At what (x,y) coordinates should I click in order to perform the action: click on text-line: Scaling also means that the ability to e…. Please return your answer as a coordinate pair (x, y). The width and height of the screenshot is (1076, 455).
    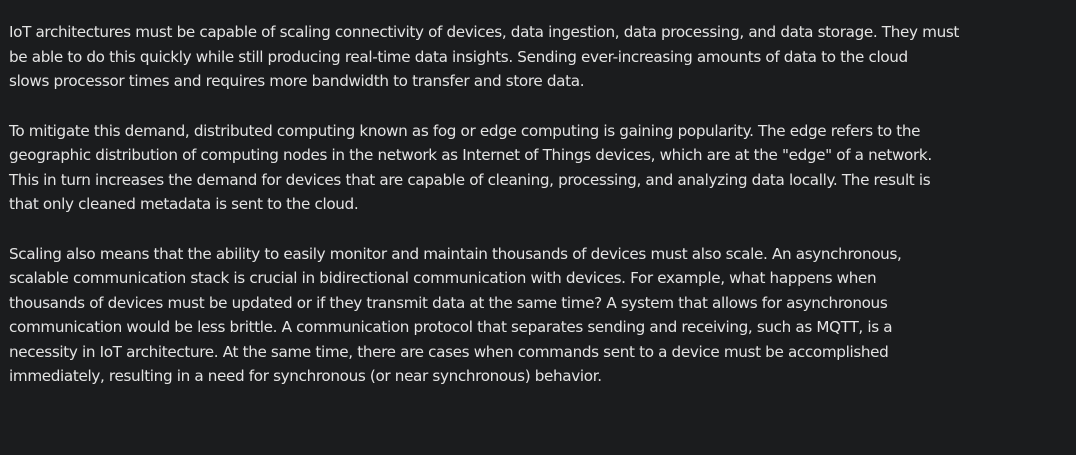
    Looking at the image, I should click on (455, 253).